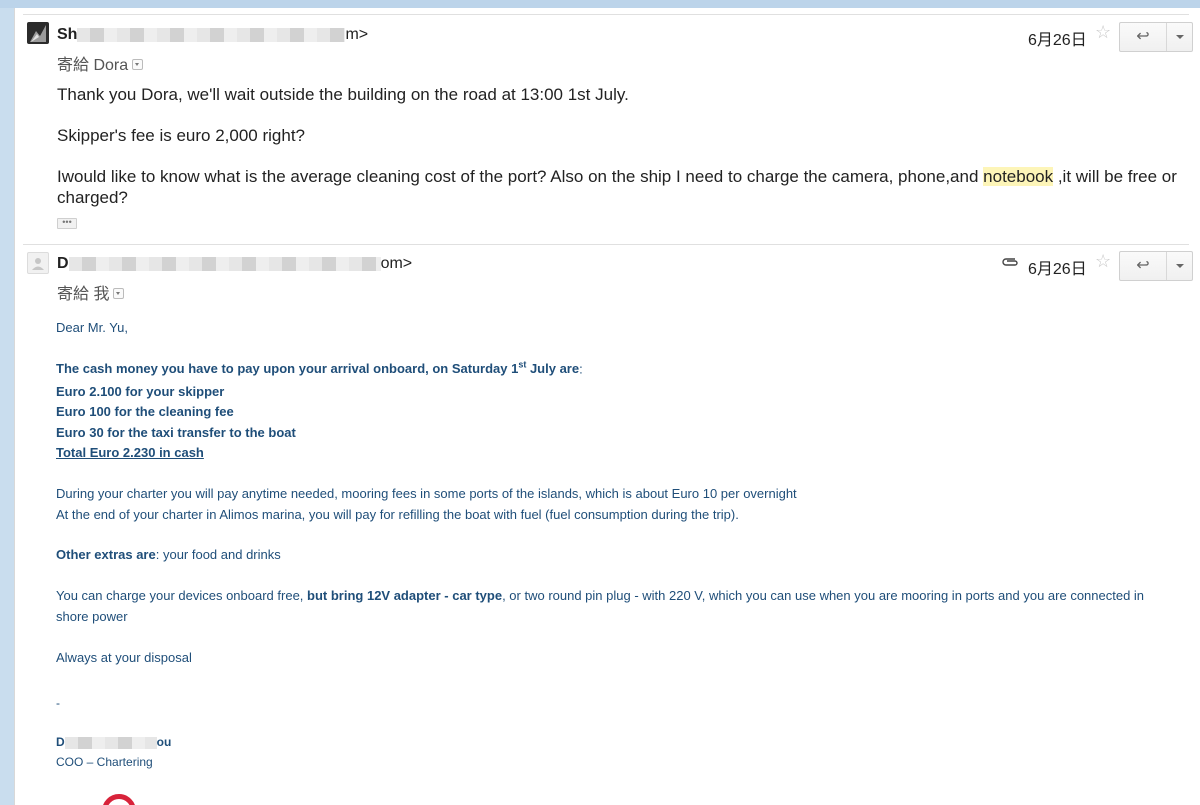 The image size is (1200, 805). I want to click on sender-address-end: om>, so click(396, 263).